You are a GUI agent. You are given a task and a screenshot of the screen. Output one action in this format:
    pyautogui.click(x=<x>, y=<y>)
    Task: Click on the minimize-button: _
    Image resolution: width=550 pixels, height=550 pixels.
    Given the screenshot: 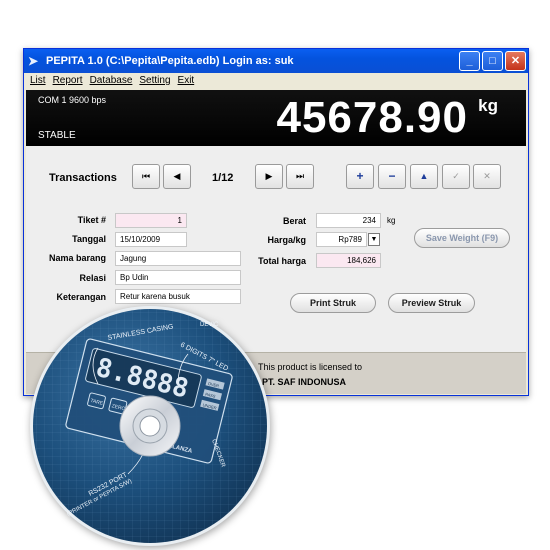 What is the action you would take?
    pyautogui.click(x=469, y=61)
    